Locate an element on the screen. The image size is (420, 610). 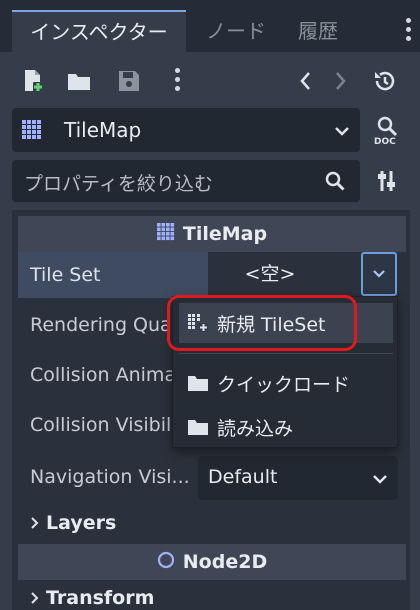
highlight-annotation is located at coordinates (262, 323).